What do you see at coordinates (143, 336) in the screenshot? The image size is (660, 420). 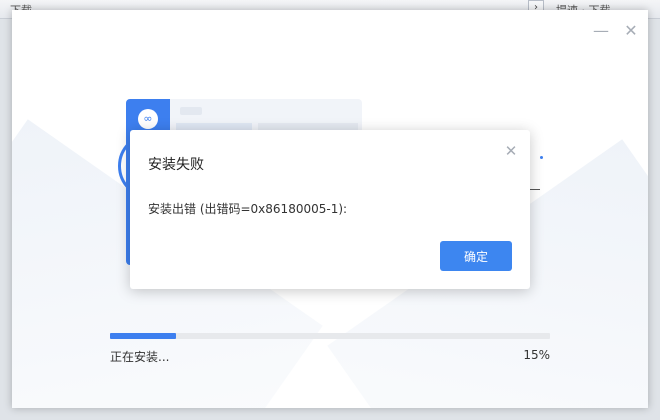 I see `install-progress-fill` at bounding box center [143, 336].